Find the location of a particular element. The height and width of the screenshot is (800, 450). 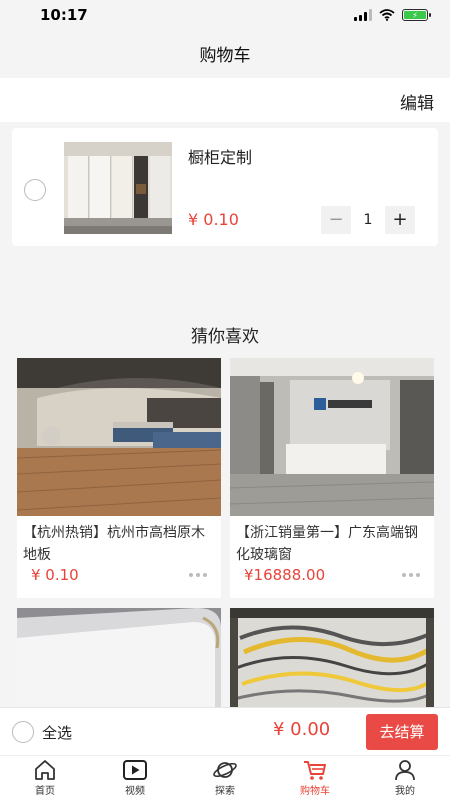

cart-item-image is located at coordinates (118, 188).